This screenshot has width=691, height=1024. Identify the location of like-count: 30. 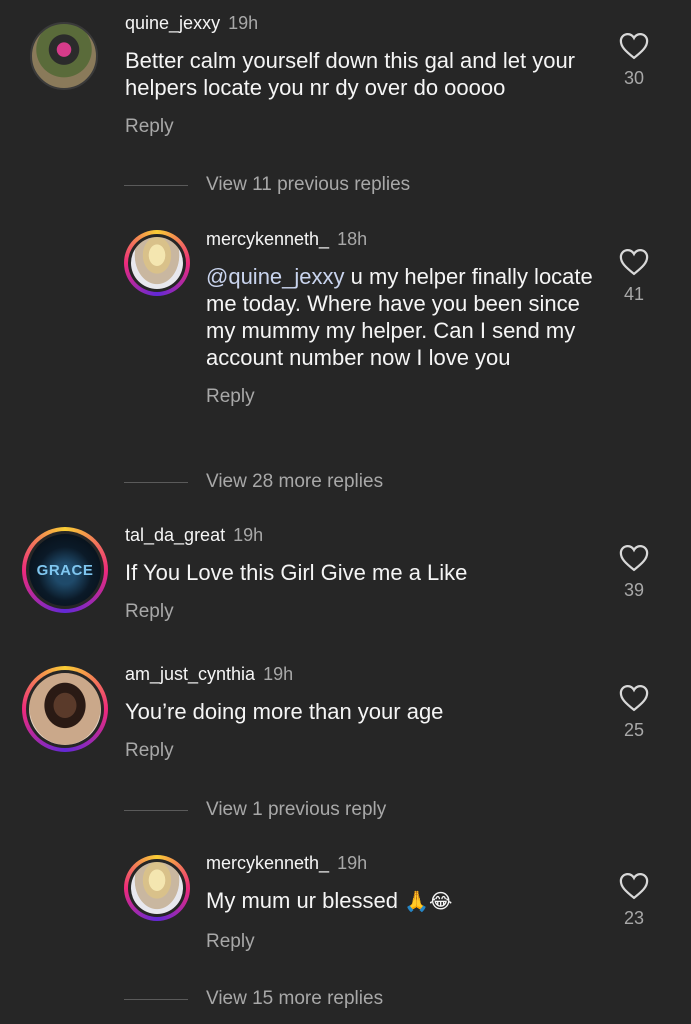
(634, 78).